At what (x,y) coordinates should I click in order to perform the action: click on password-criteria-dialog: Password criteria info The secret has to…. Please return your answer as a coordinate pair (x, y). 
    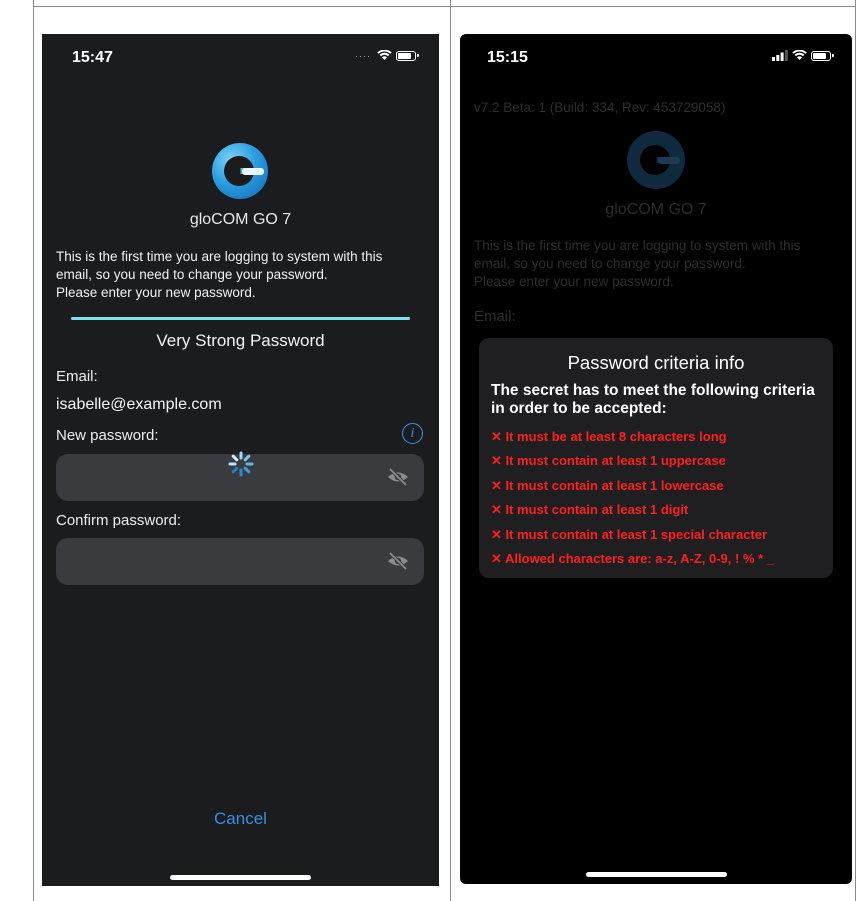
    Looking at the image, I should click on (656, 458).